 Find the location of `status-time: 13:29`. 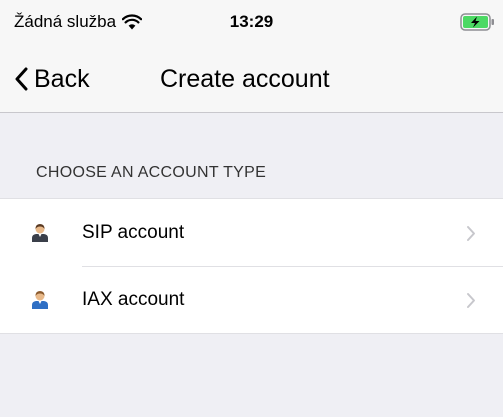

status-time: 13:29 is located at coordinates (251, 21).